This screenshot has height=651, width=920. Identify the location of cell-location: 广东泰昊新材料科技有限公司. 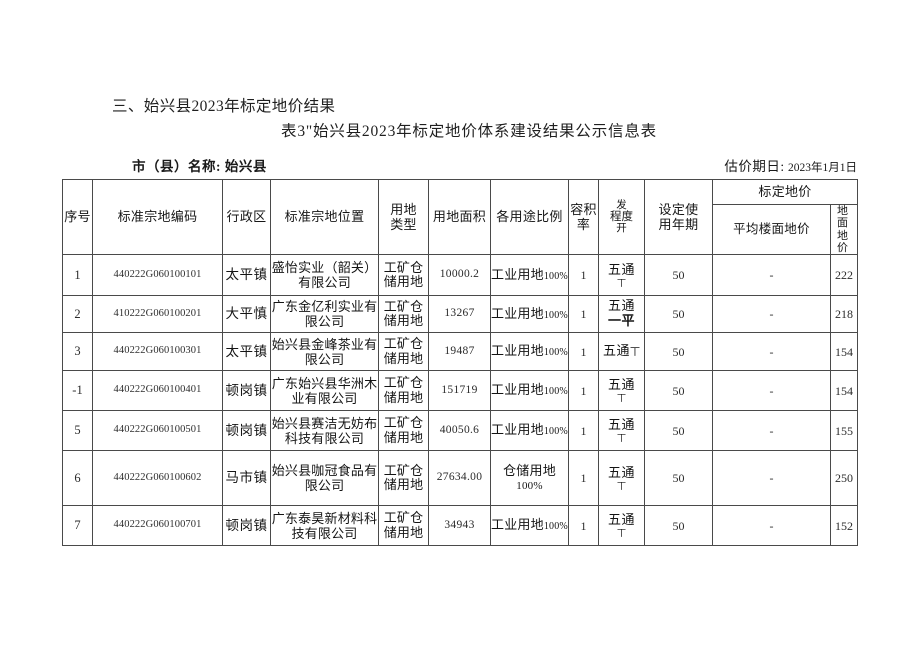
(324, 526).